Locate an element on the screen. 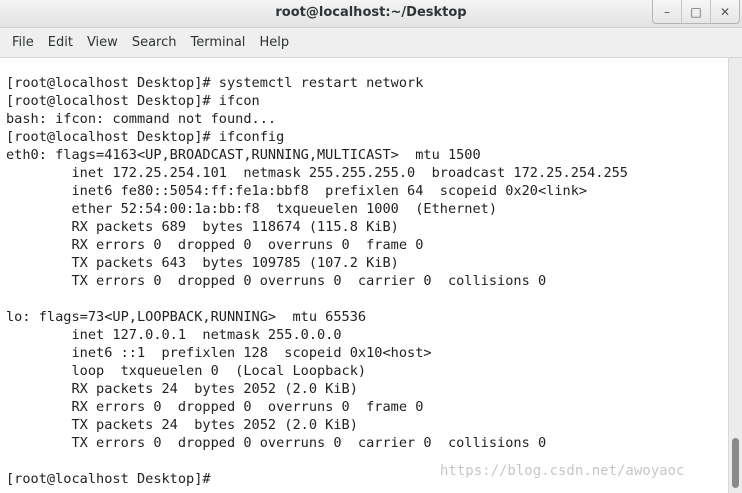  terminal-line: TX packets 24 bytes 2052 (2.0 KiB) is located at coordinates (182, 425).